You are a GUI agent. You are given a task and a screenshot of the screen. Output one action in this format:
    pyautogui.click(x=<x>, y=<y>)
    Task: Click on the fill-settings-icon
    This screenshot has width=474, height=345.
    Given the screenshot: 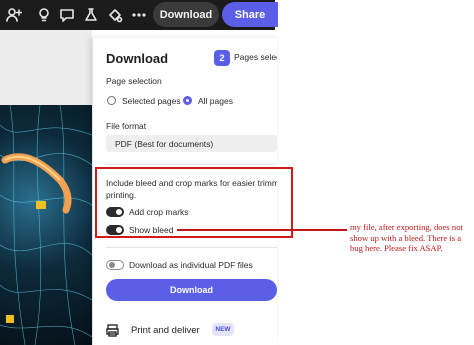 What is the action you would take?
    pyautogui.click(x=115, y=15)
    